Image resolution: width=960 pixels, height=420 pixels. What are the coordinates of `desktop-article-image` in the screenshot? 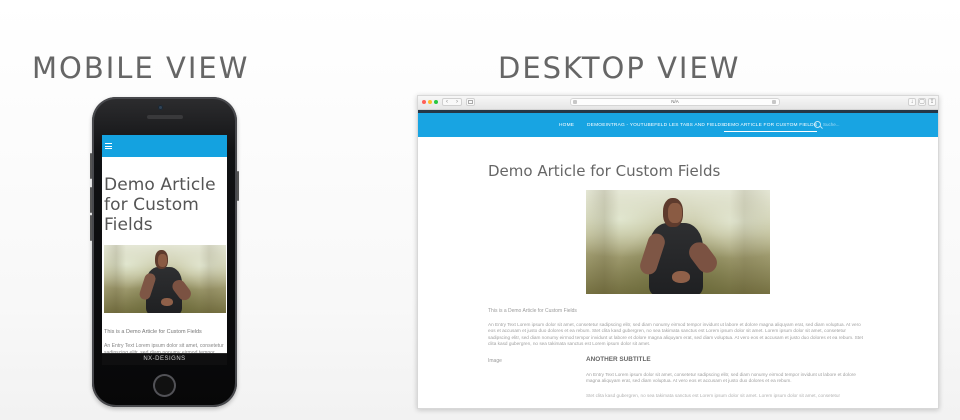 It's located at (678, 242).